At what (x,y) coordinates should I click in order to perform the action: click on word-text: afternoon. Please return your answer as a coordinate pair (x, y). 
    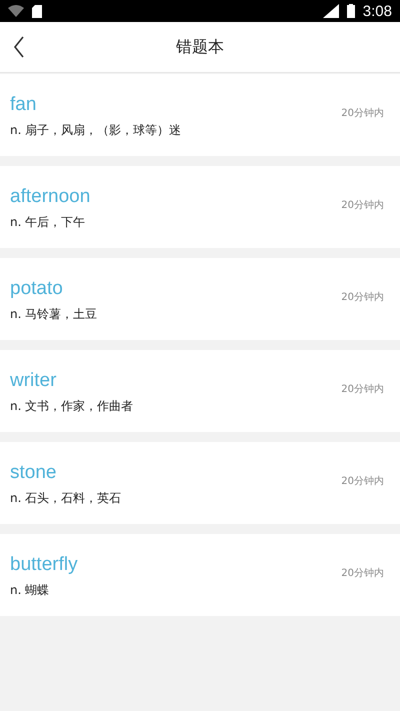
    Looking at the image, I should click on (51, 197).